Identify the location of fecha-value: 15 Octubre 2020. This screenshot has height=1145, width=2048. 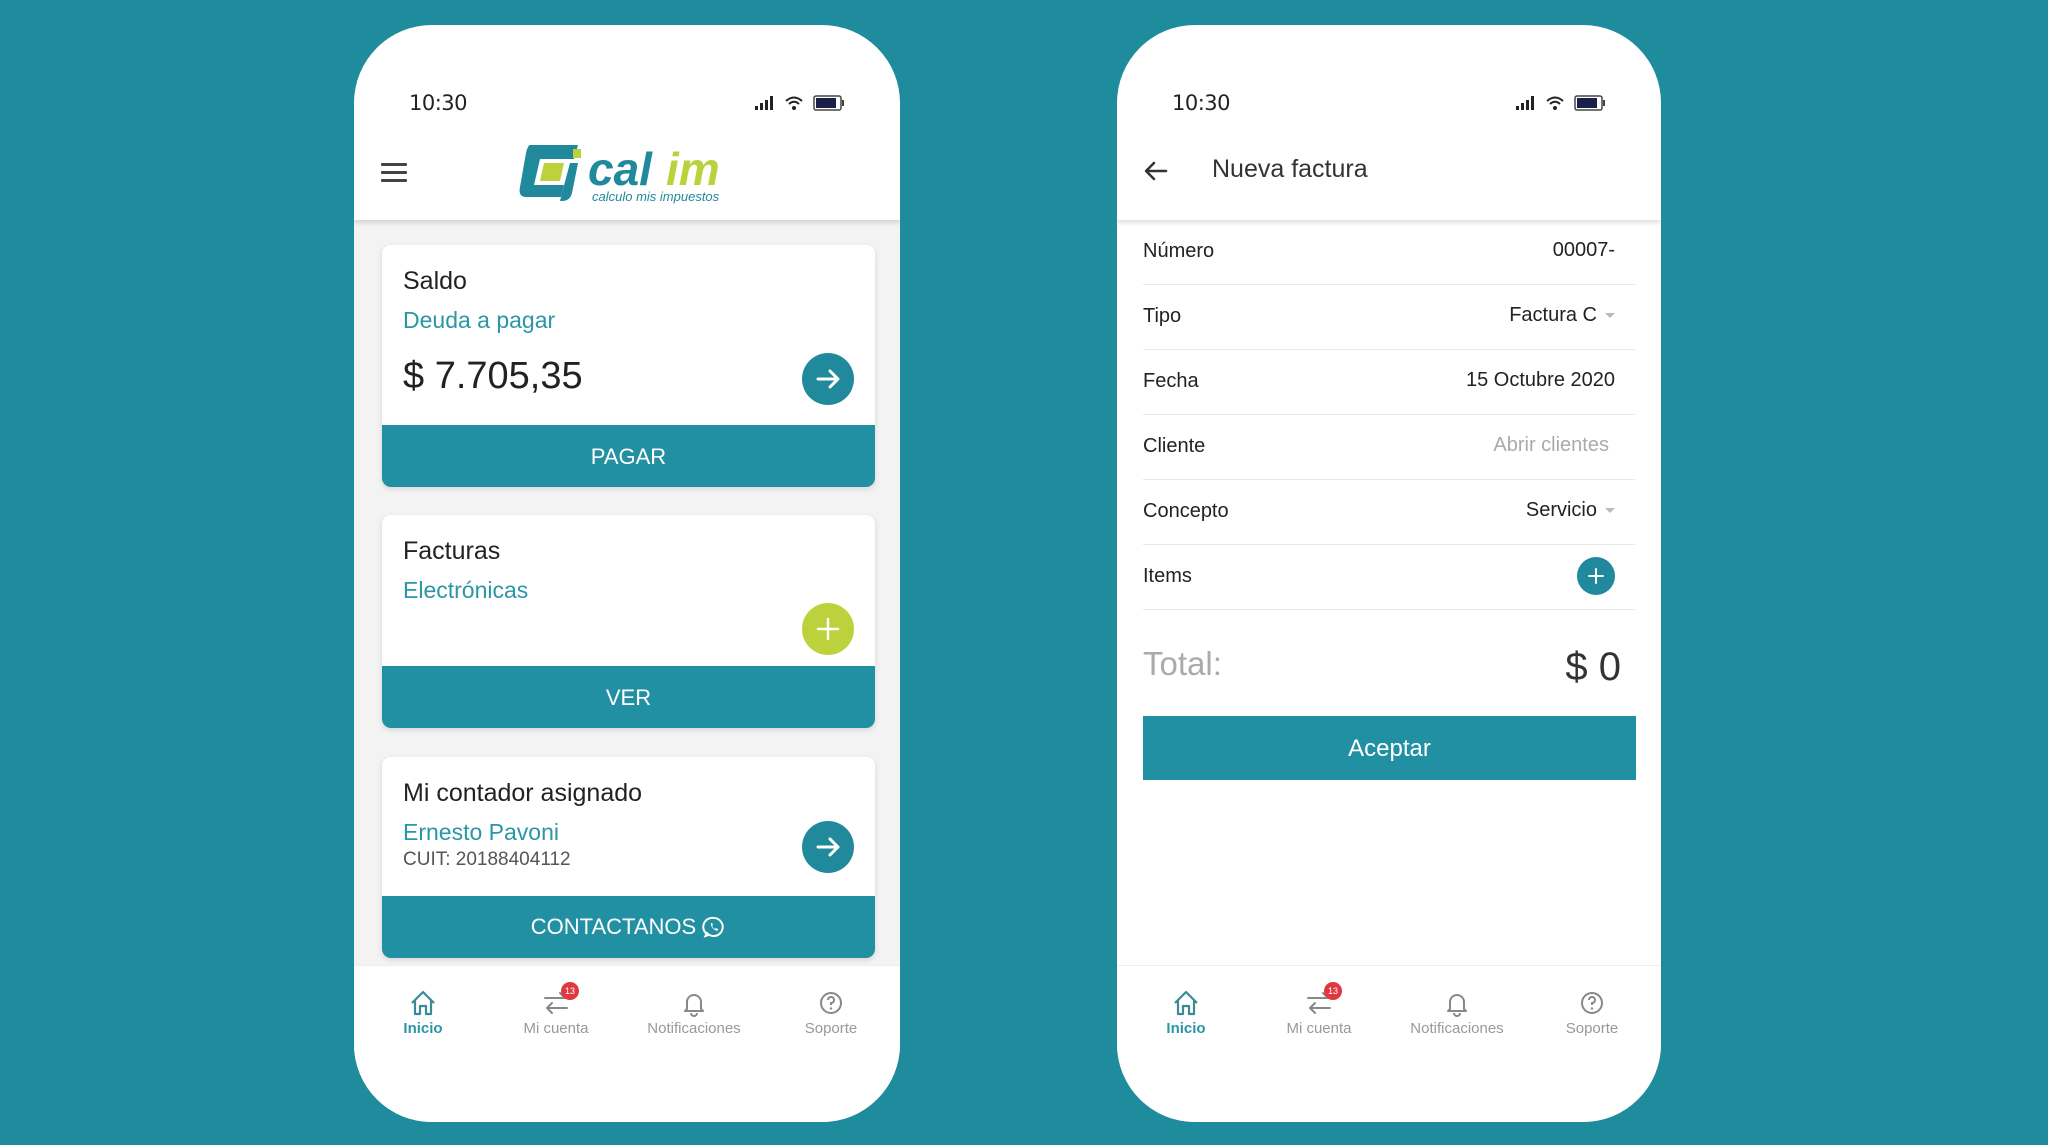
(1540, 380).